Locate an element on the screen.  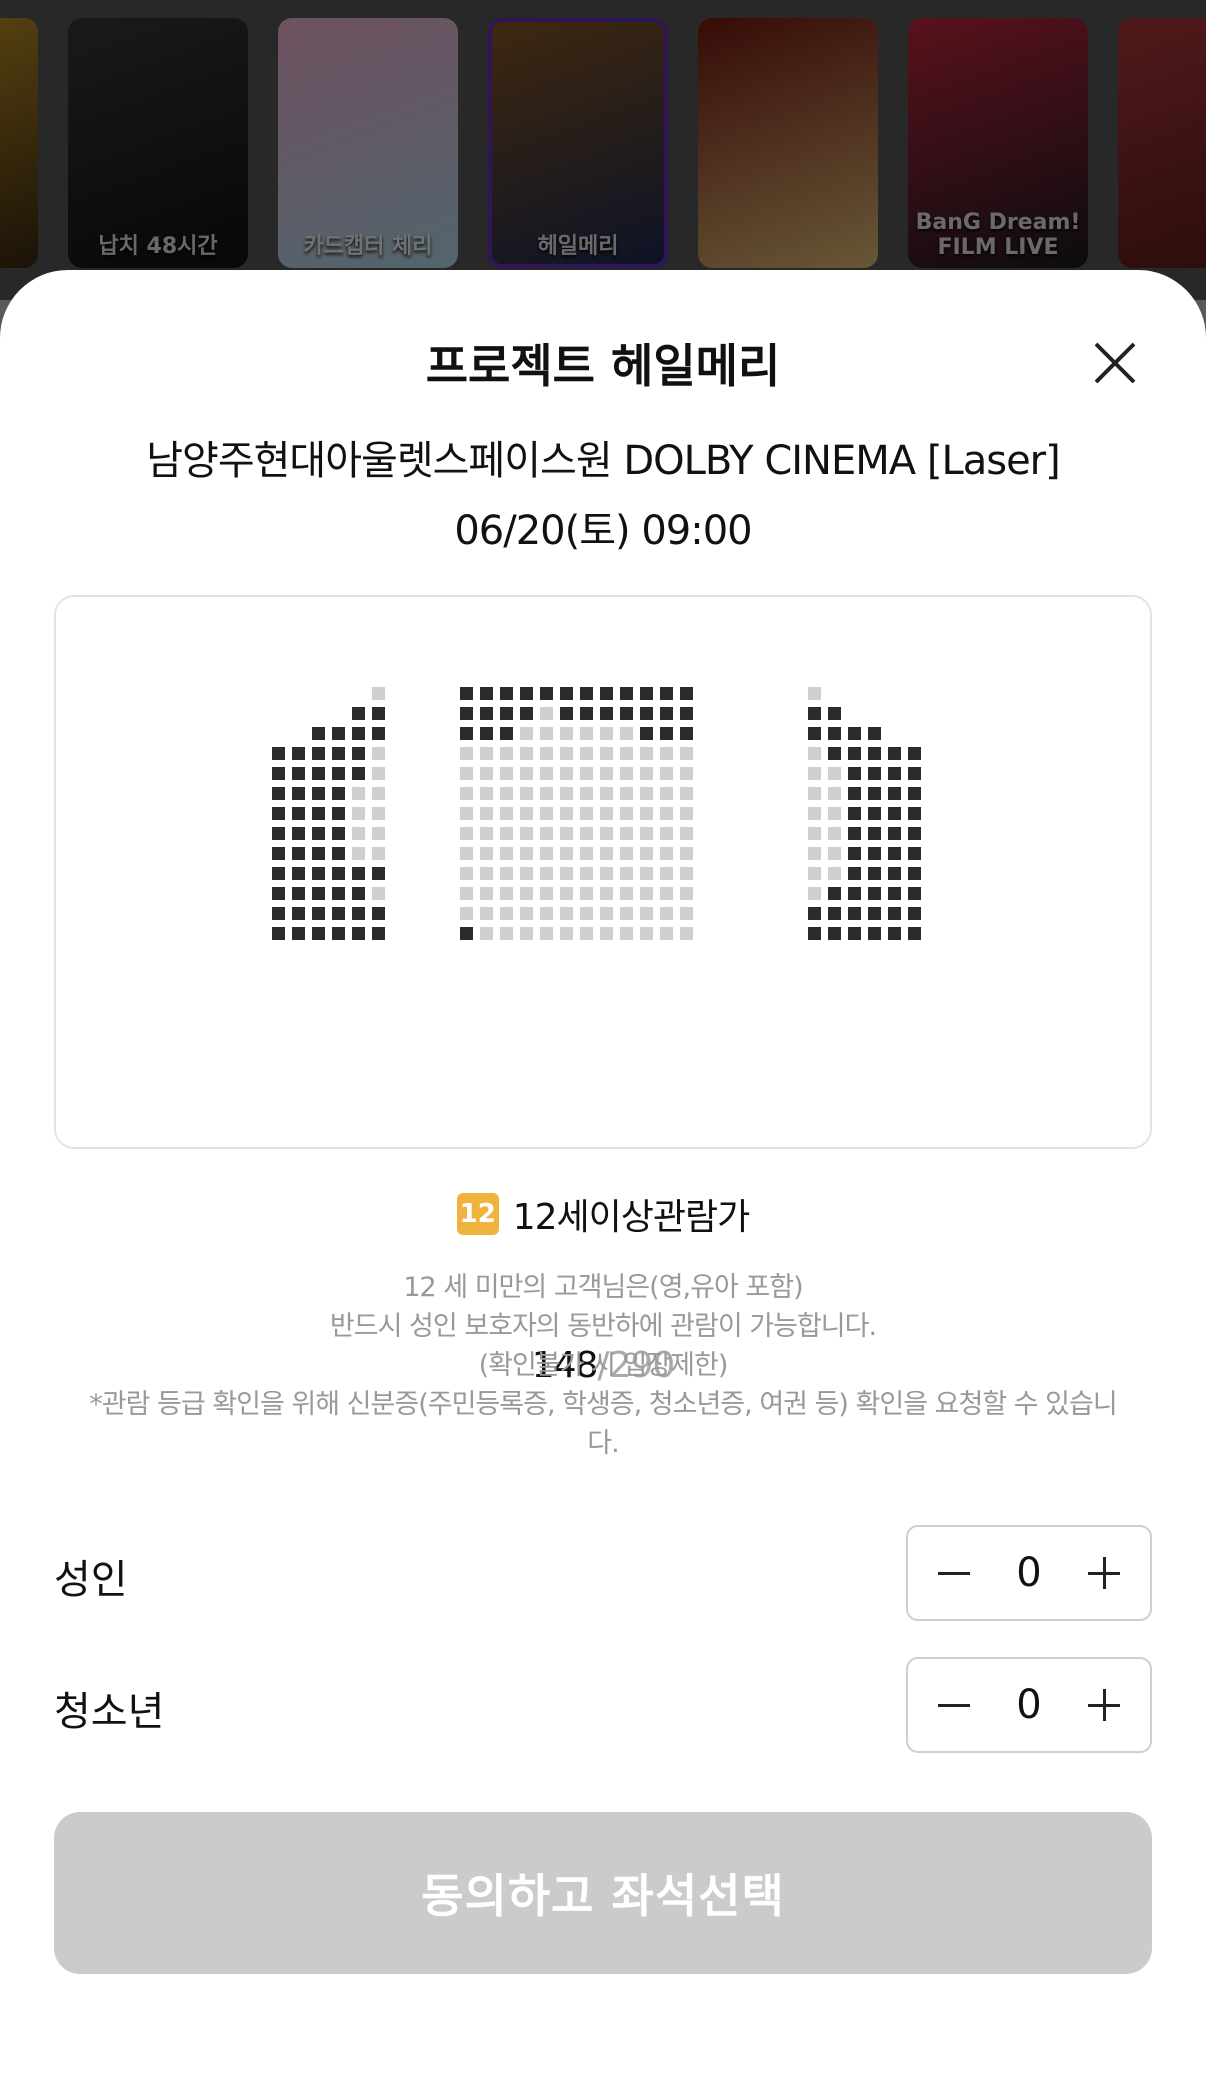
poster-2: 납치 48시간 is located at coordinates (158, 143).